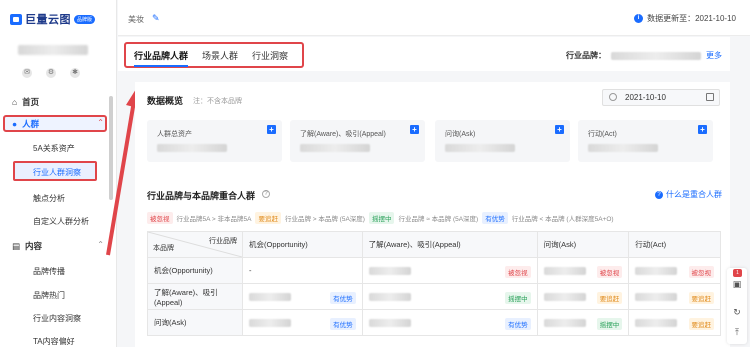  Describe the element at coordinates (53, 50) in the screenshot. I see `user-name-redacted` at that location.